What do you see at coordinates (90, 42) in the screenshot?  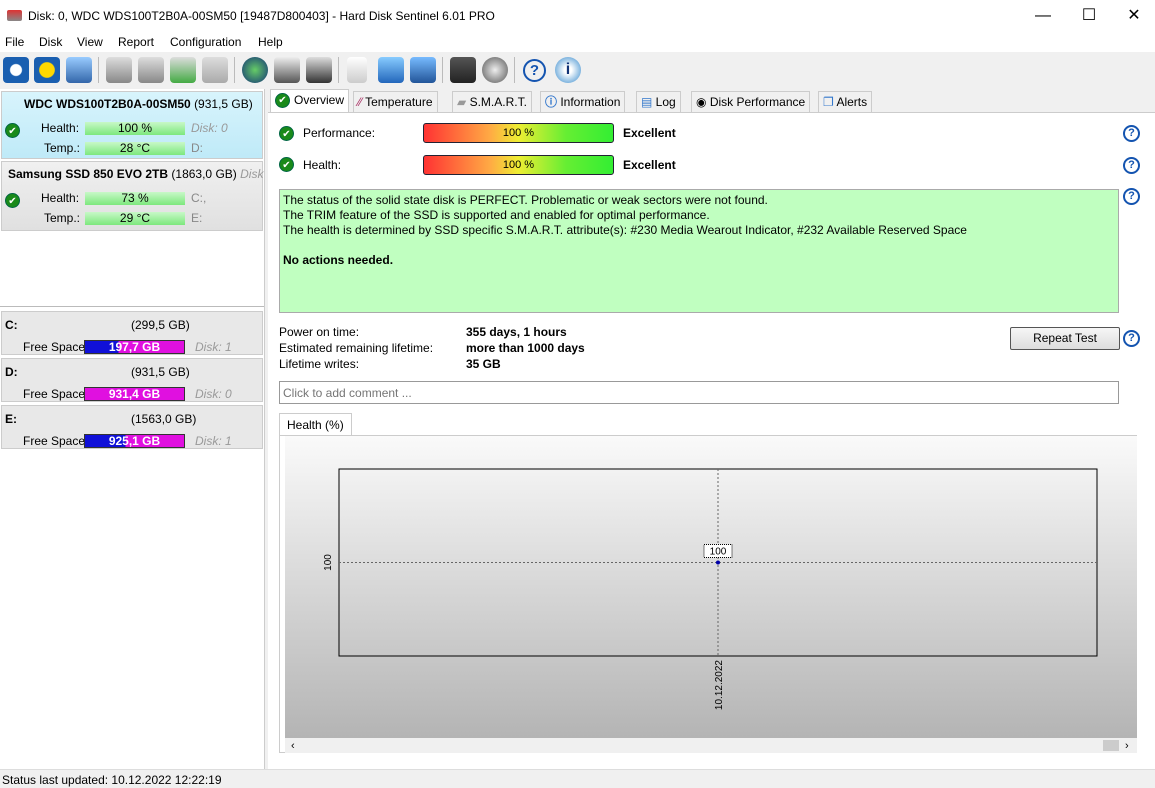 I see `menu-view: View` at bounding box center [90, 42].